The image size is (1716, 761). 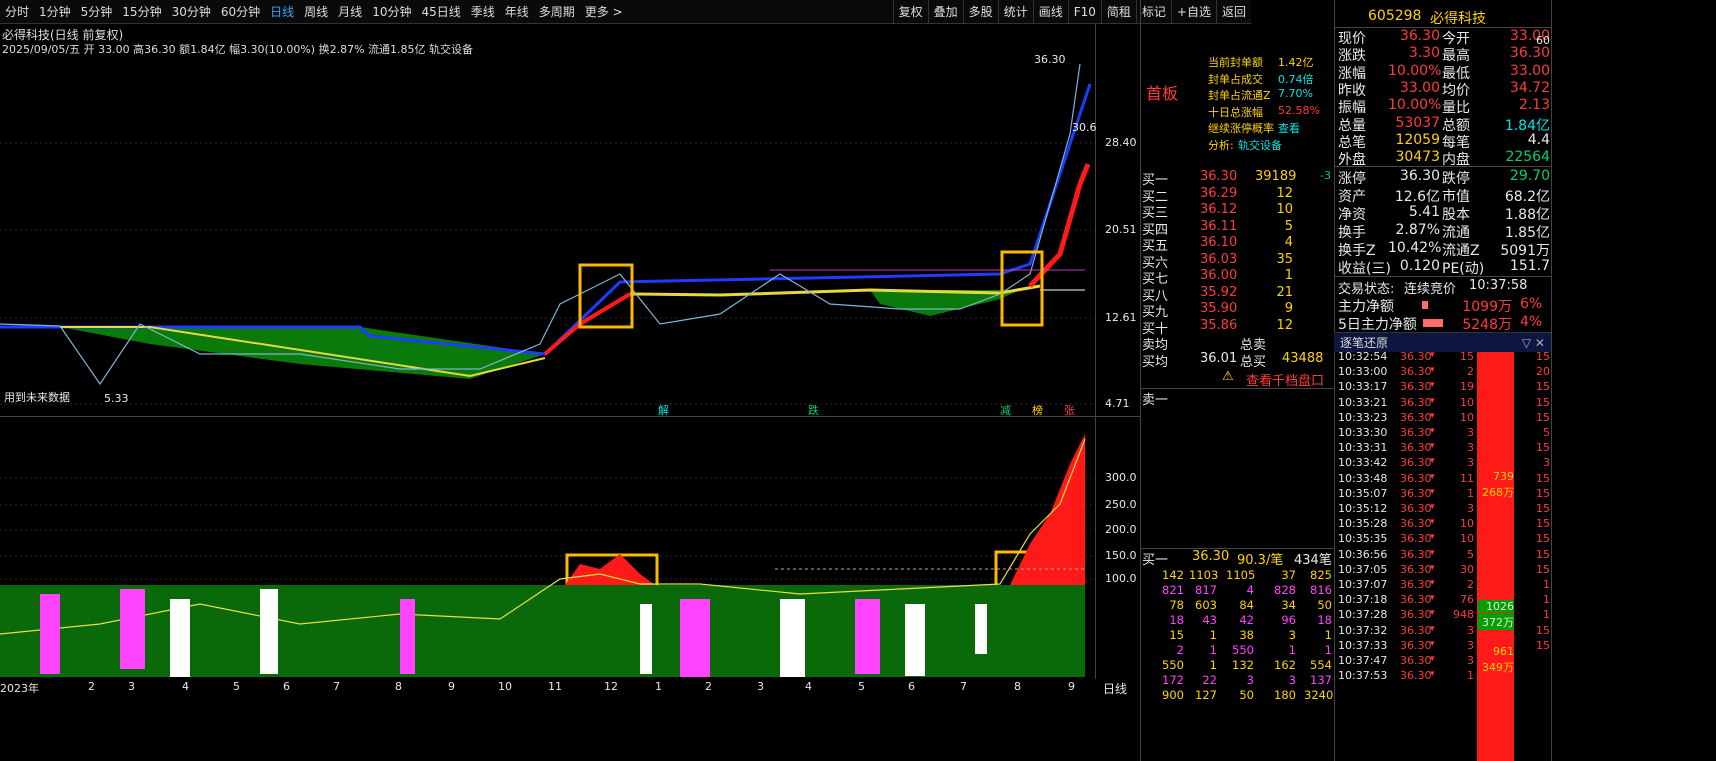 I want to click on queue-cell: 42, so click(x=1246, y=620).